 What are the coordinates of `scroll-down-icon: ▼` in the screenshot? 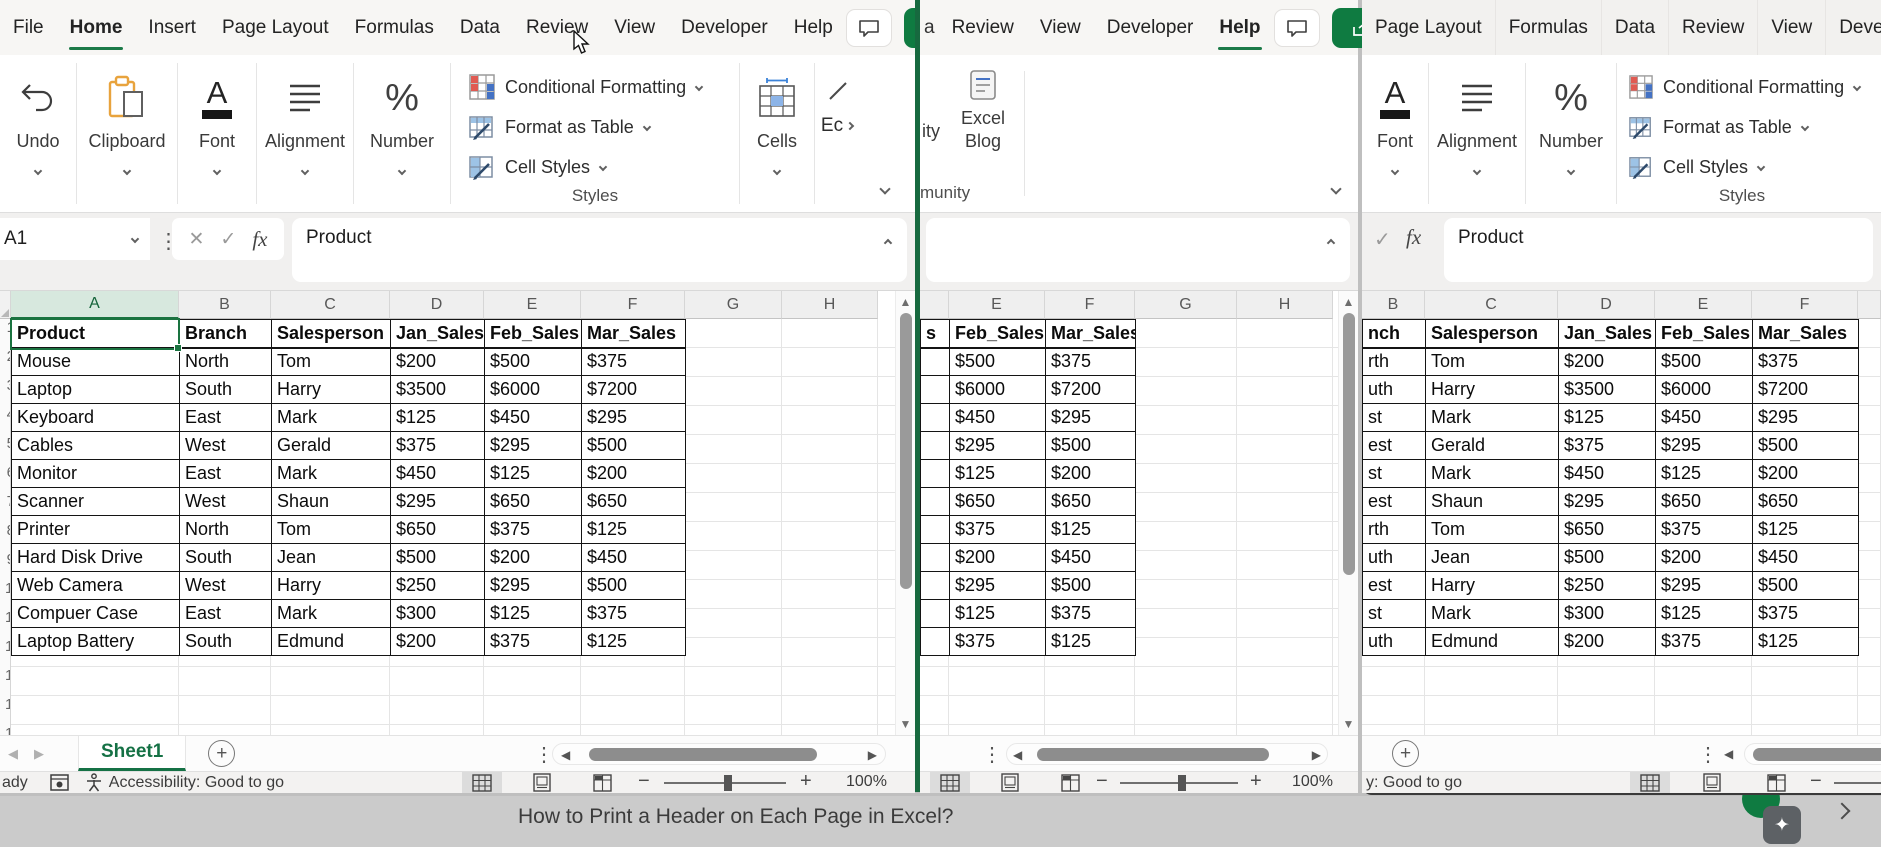 It's located at (905, 724).